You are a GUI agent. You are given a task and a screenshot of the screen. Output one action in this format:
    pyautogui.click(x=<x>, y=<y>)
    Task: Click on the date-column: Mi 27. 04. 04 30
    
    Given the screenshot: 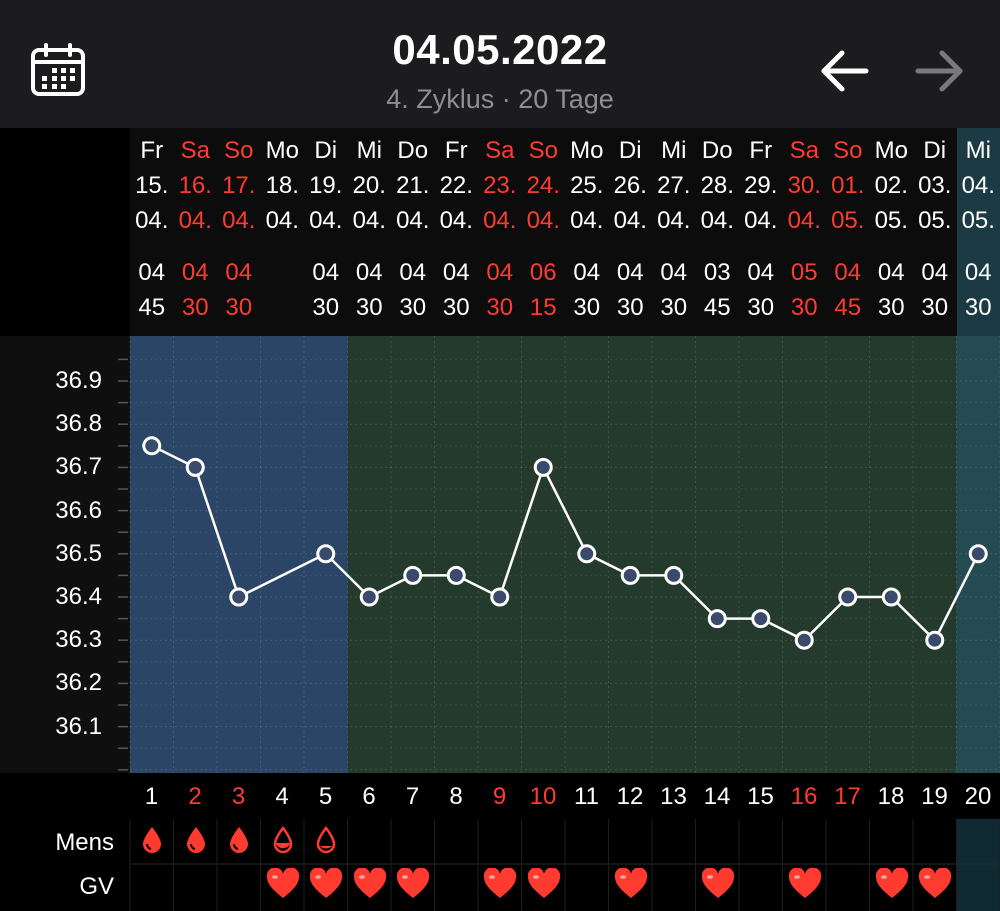 What is the action you would take?
    pyautogui.click(x=674, y=232)
    